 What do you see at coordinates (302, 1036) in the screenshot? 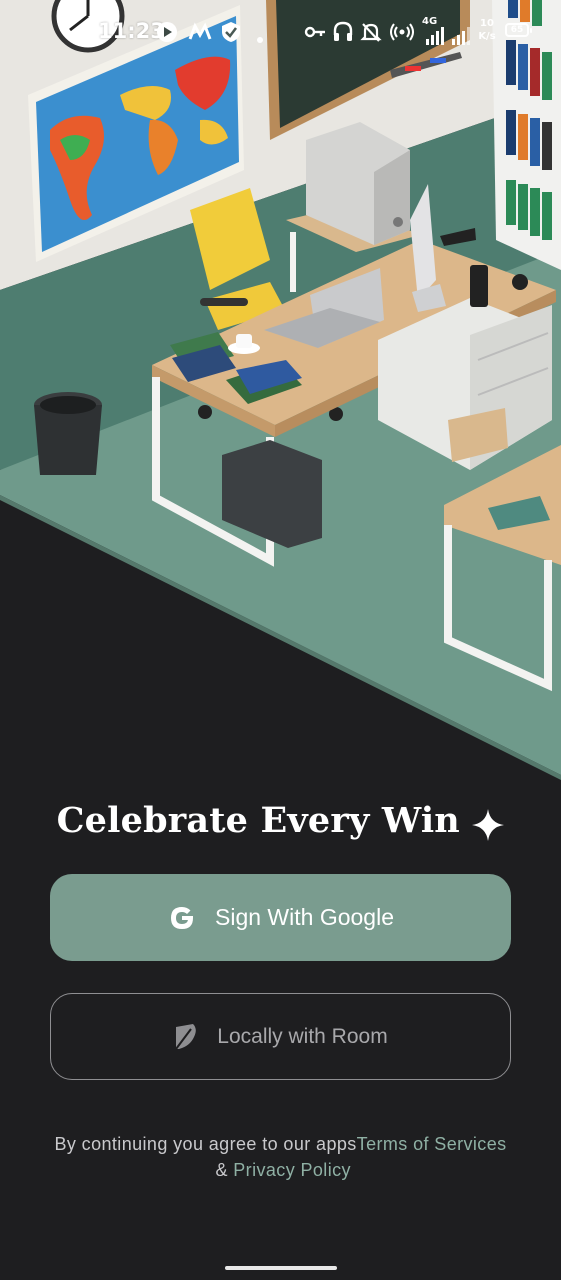
I see `room-button-label: Locally with Room` at bounding box center [302, 1036].